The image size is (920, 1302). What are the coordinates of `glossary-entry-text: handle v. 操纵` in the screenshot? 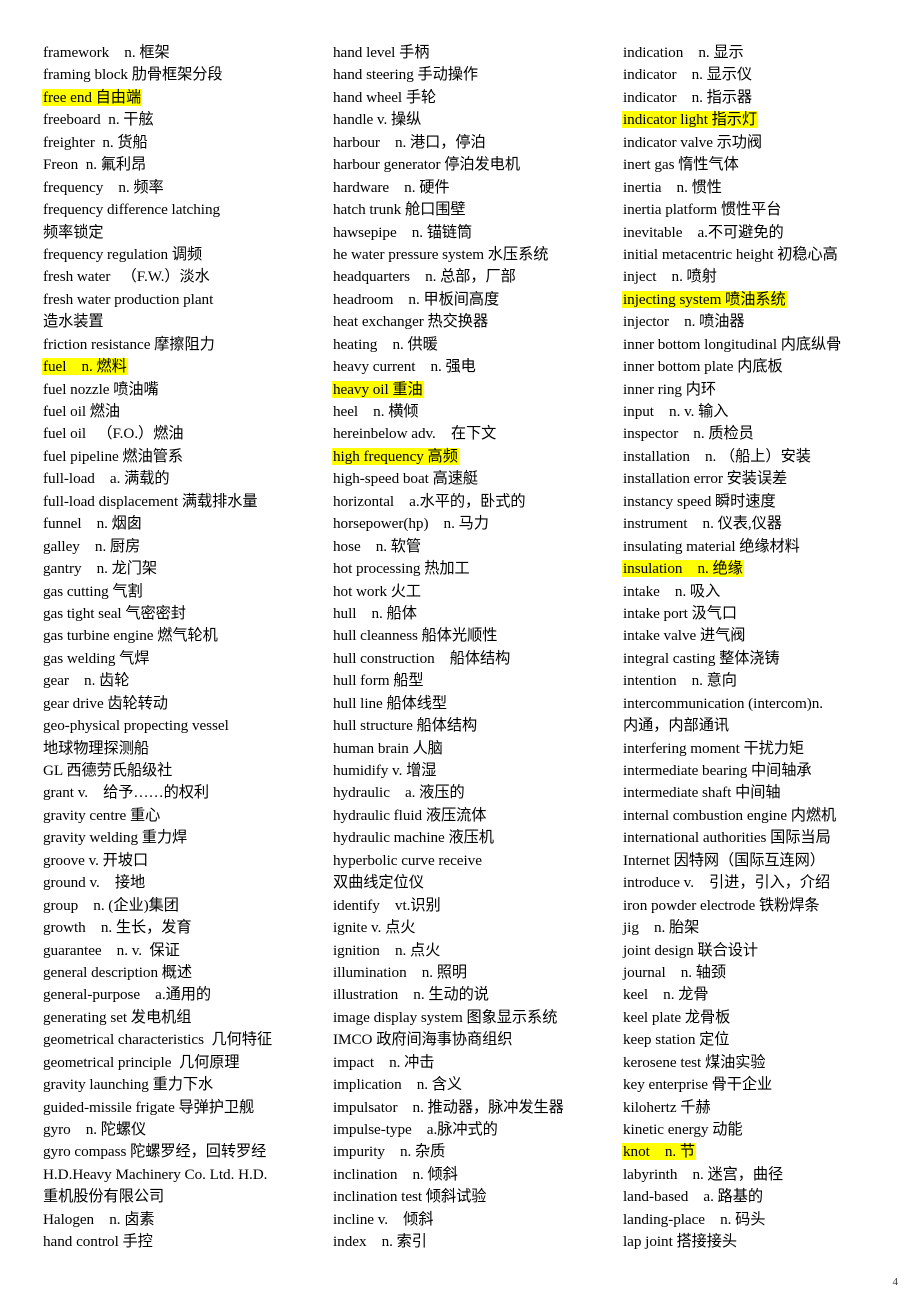 It's located at (377, 120).